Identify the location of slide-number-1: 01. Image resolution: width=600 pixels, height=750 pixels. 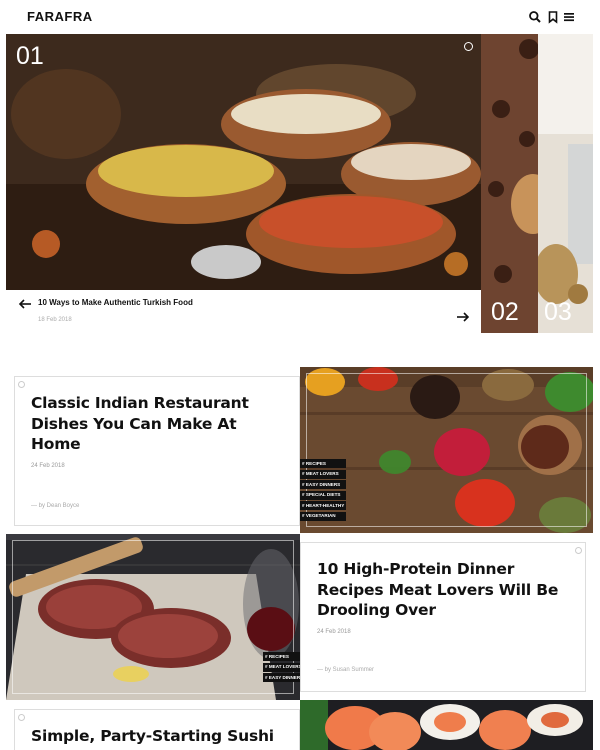
(30, 56).